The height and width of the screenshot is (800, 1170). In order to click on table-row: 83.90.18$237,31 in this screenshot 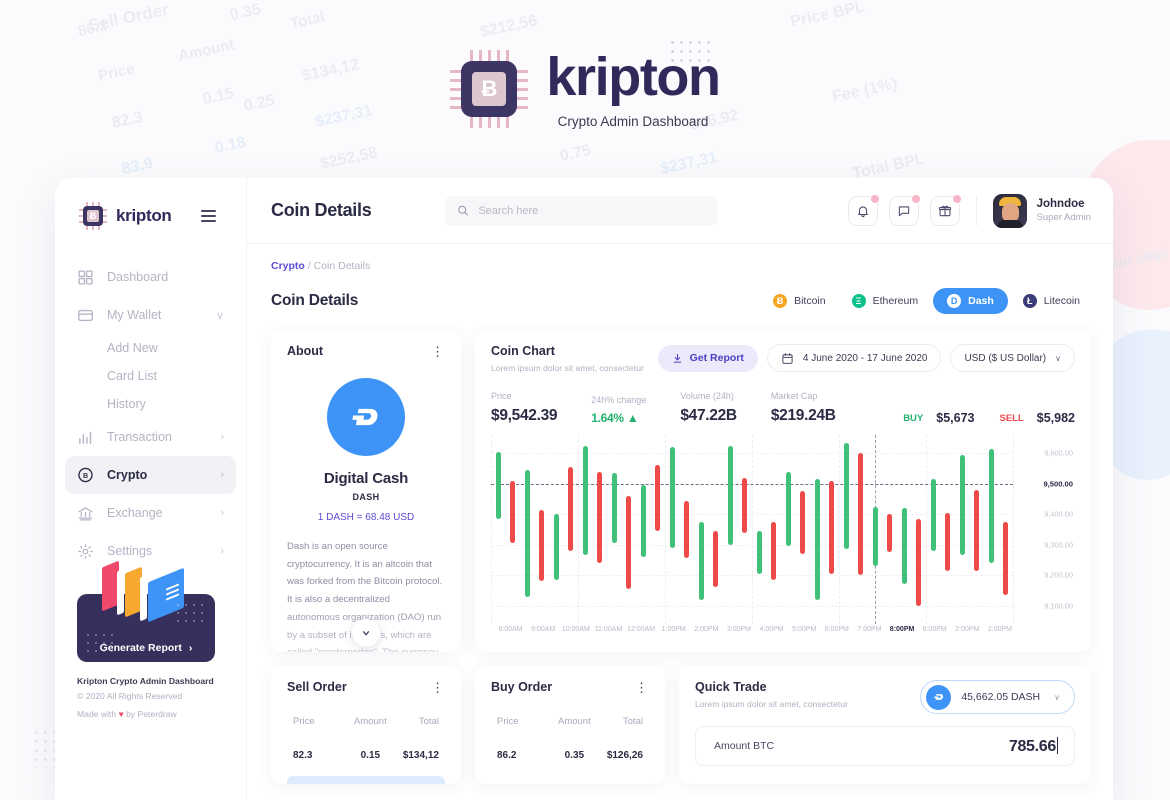, I will do `click(366, 780)`.